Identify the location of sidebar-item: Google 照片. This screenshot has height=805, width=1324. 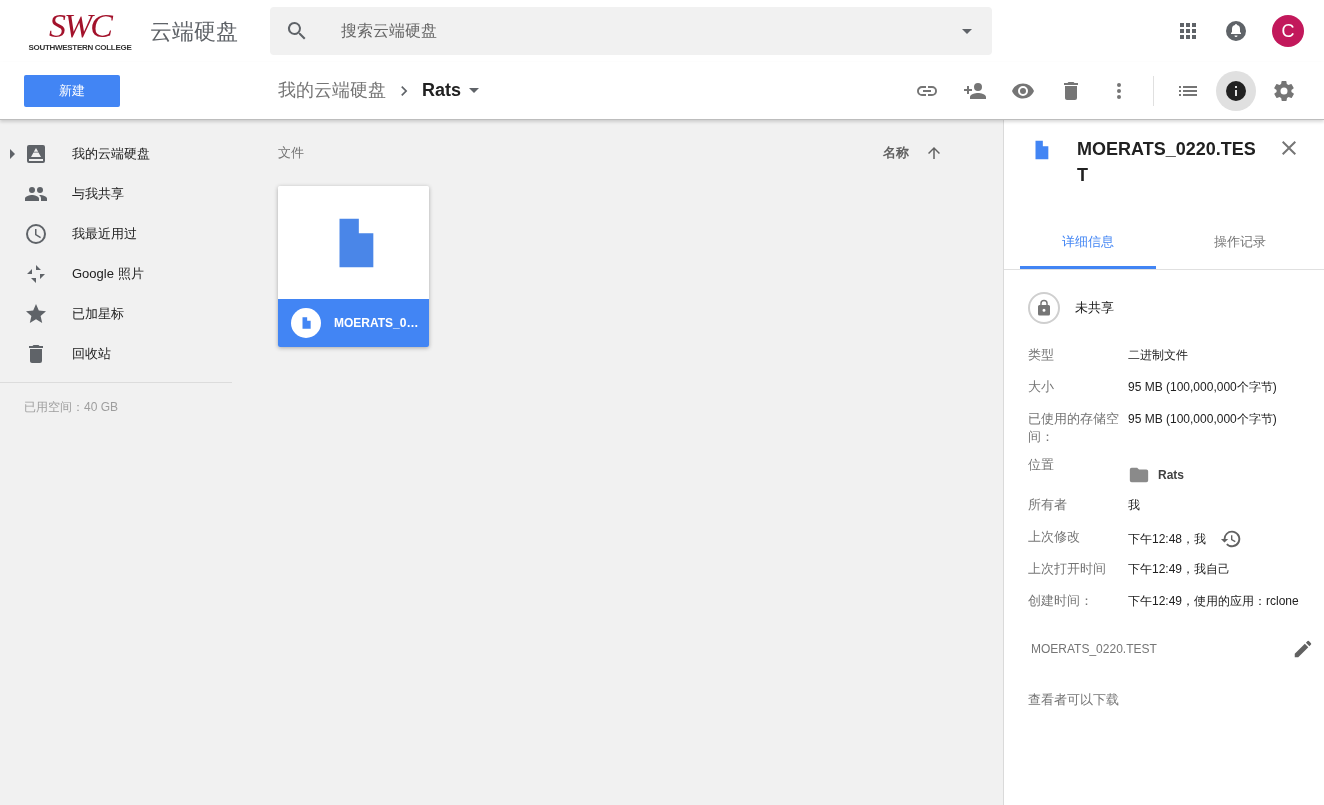
(116, 274).